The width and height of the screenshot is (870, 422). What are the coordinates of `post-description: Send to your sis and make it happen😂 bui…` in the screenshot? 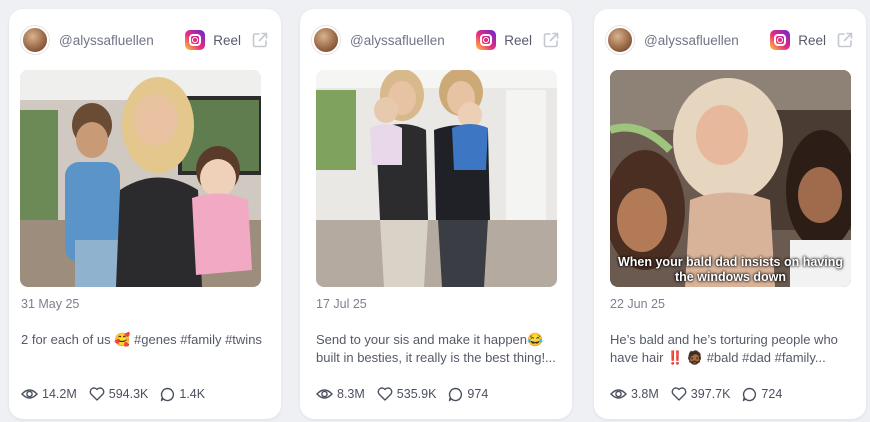 It's located at (436, 348).